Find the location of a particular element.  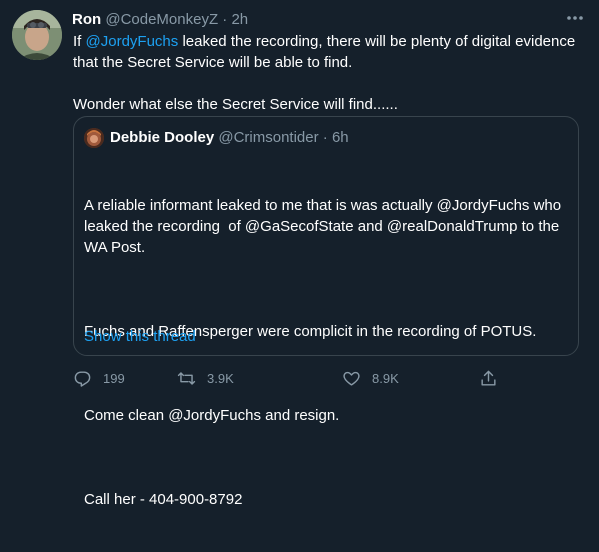

author-handle: @CodeMonkeyZ is located at coordinates (161, 19).